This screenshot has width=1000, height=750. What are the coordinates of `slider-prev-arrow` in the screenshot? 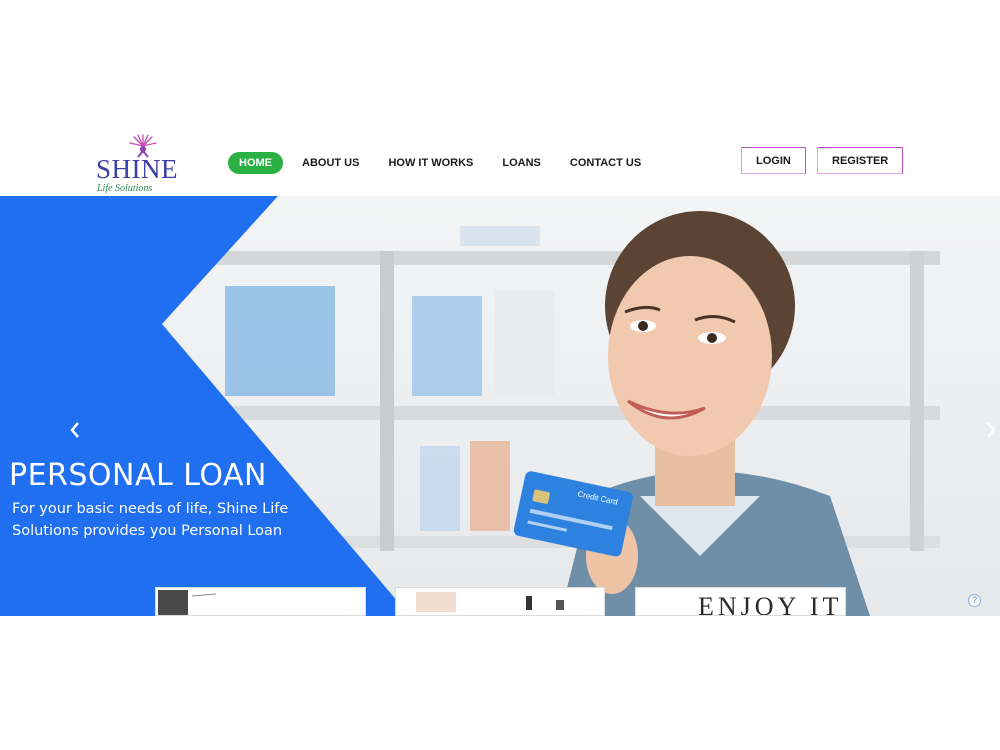 It's located at (75, 432).